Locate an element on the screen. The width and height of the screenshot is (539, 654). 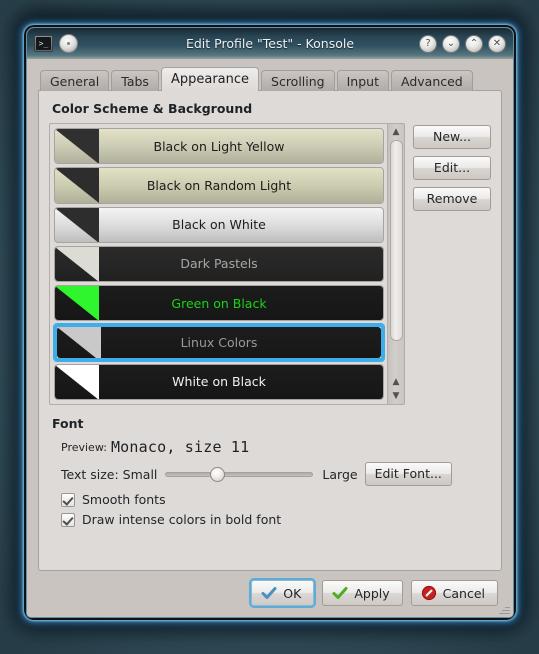
color-scheme-item: Linux Colors is located at coordinates (219, 342).